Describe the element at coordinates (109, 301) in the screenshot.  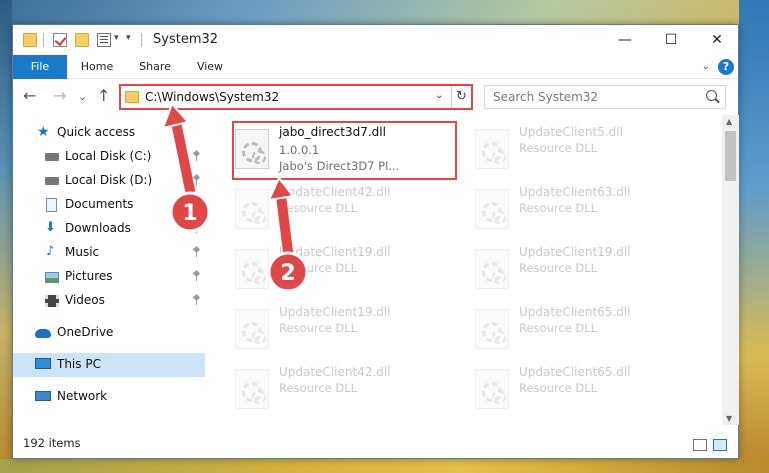
I see `sidebar-item-videos: Videos` at that location.